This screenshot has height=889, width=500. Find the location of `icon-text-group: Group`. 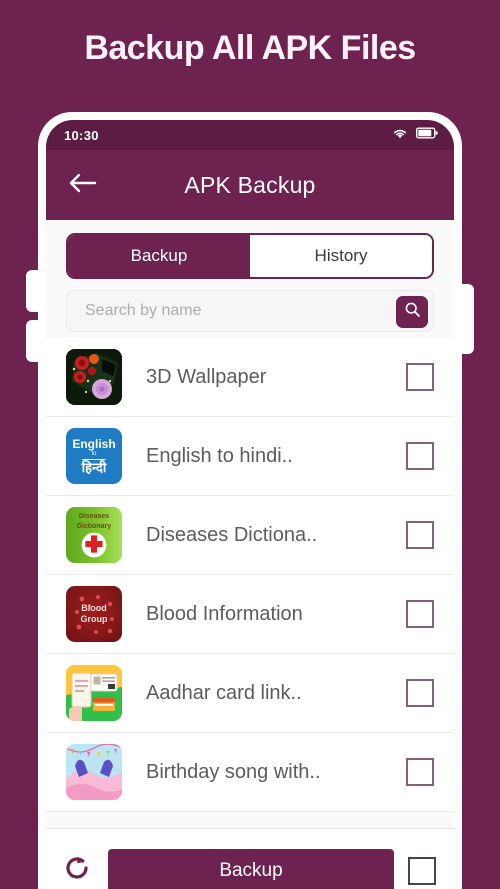

icon-text-group: Group is located at coordinates (94, 619).